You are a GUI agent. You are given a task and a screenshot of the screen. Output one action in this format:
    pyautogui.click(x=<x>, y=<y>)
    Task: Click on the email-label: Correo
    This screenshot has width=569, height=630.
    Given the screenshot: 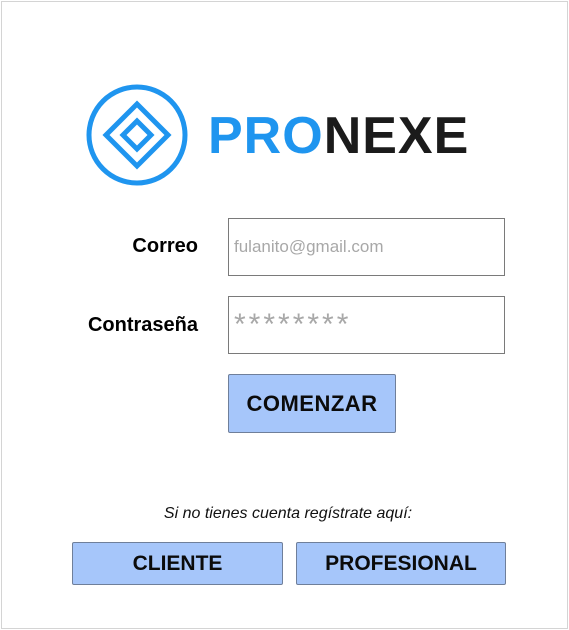 What is the action you would take?
    pyautogui.click(x=165, y=246)
    